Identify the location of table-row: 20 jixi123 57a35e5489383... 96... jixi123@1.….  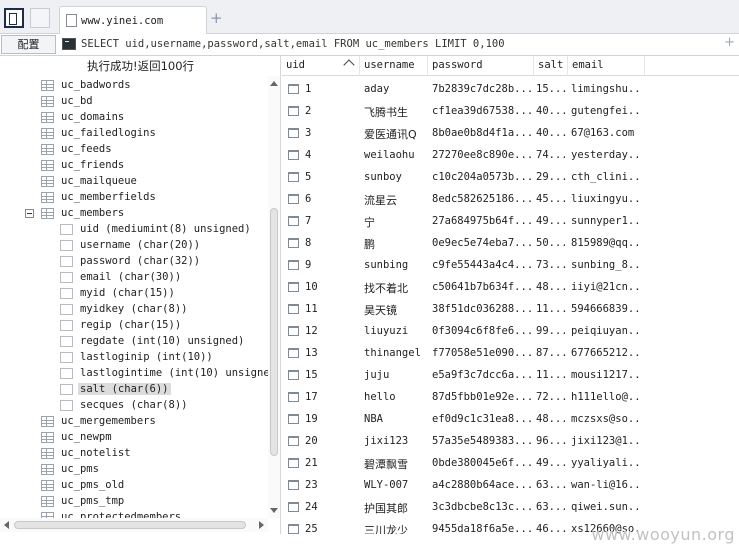
(510, 442).